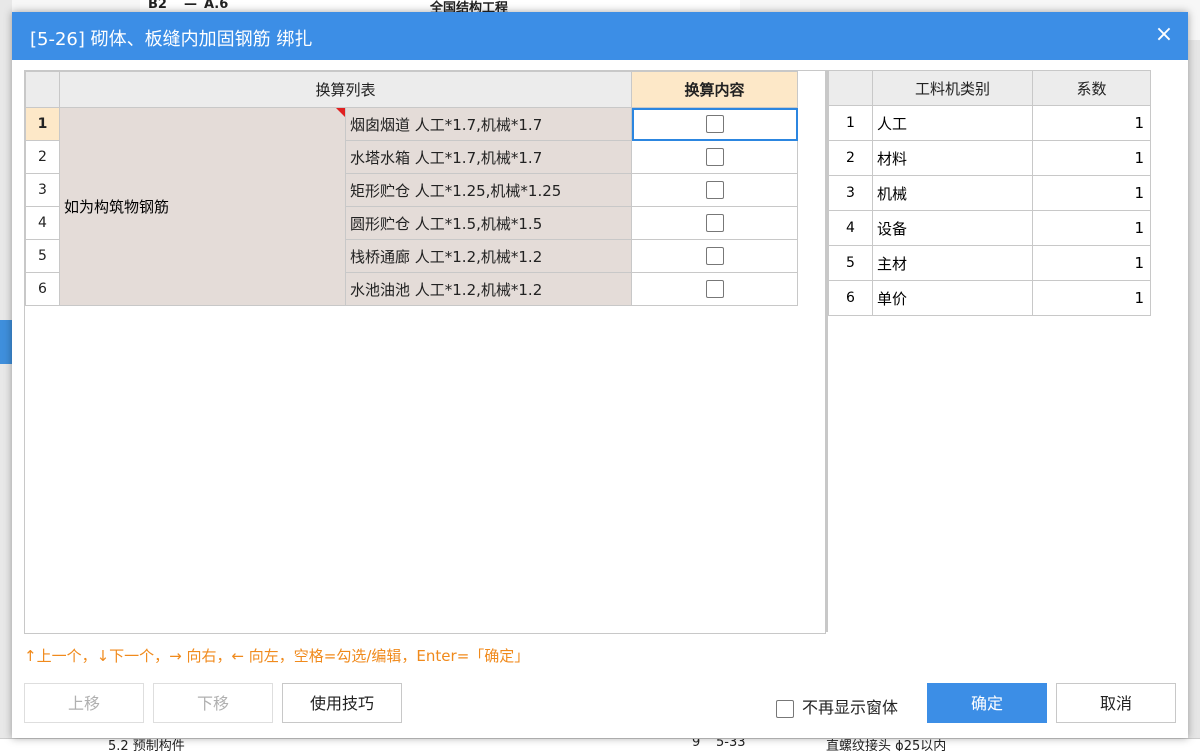  Describe the element at coordinates (1091, 88) in the screenshot. I see `header-coefficient: 系数` at that location.